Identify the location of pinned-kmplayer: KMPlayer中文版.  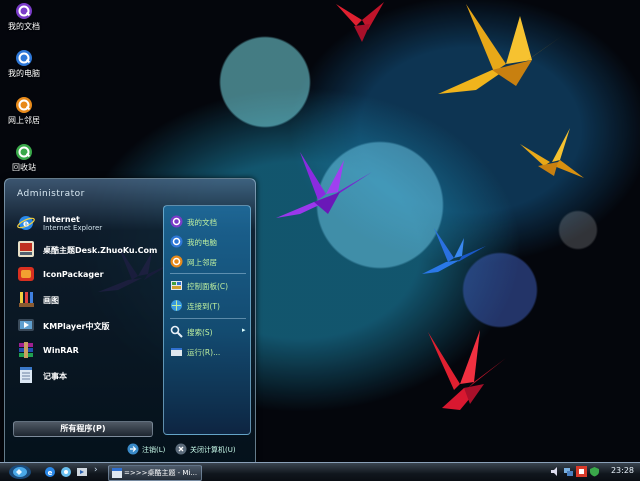
(90, 326).